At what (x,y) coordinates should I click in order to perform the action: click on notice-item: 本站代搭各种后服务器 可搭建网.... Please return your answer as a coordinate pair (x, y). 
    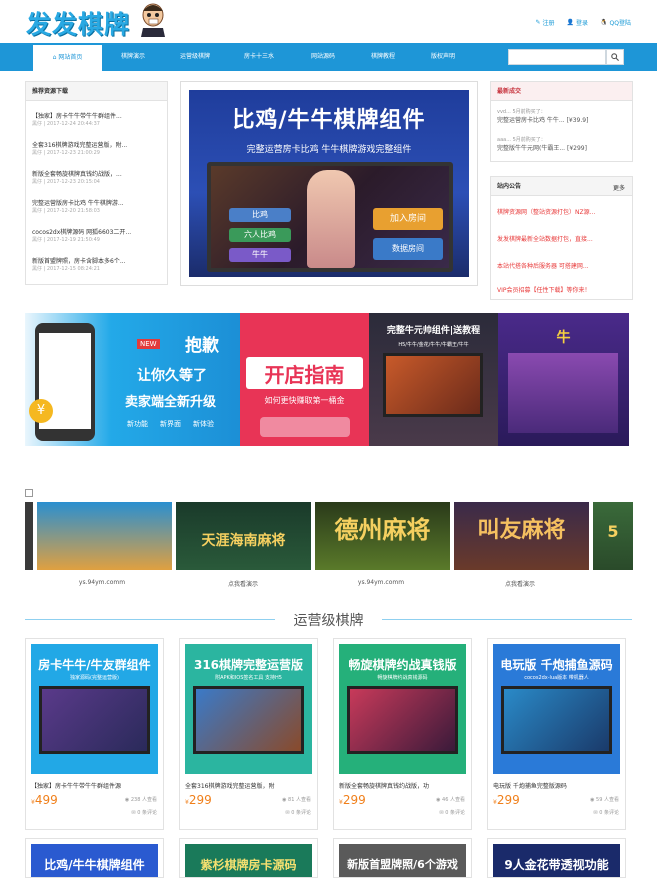
    Looking at the image, I should click on (562, 265).